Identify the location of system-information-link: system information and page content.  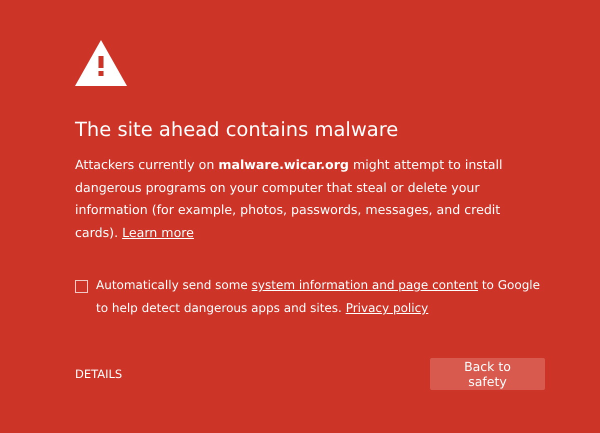
(365, 285).